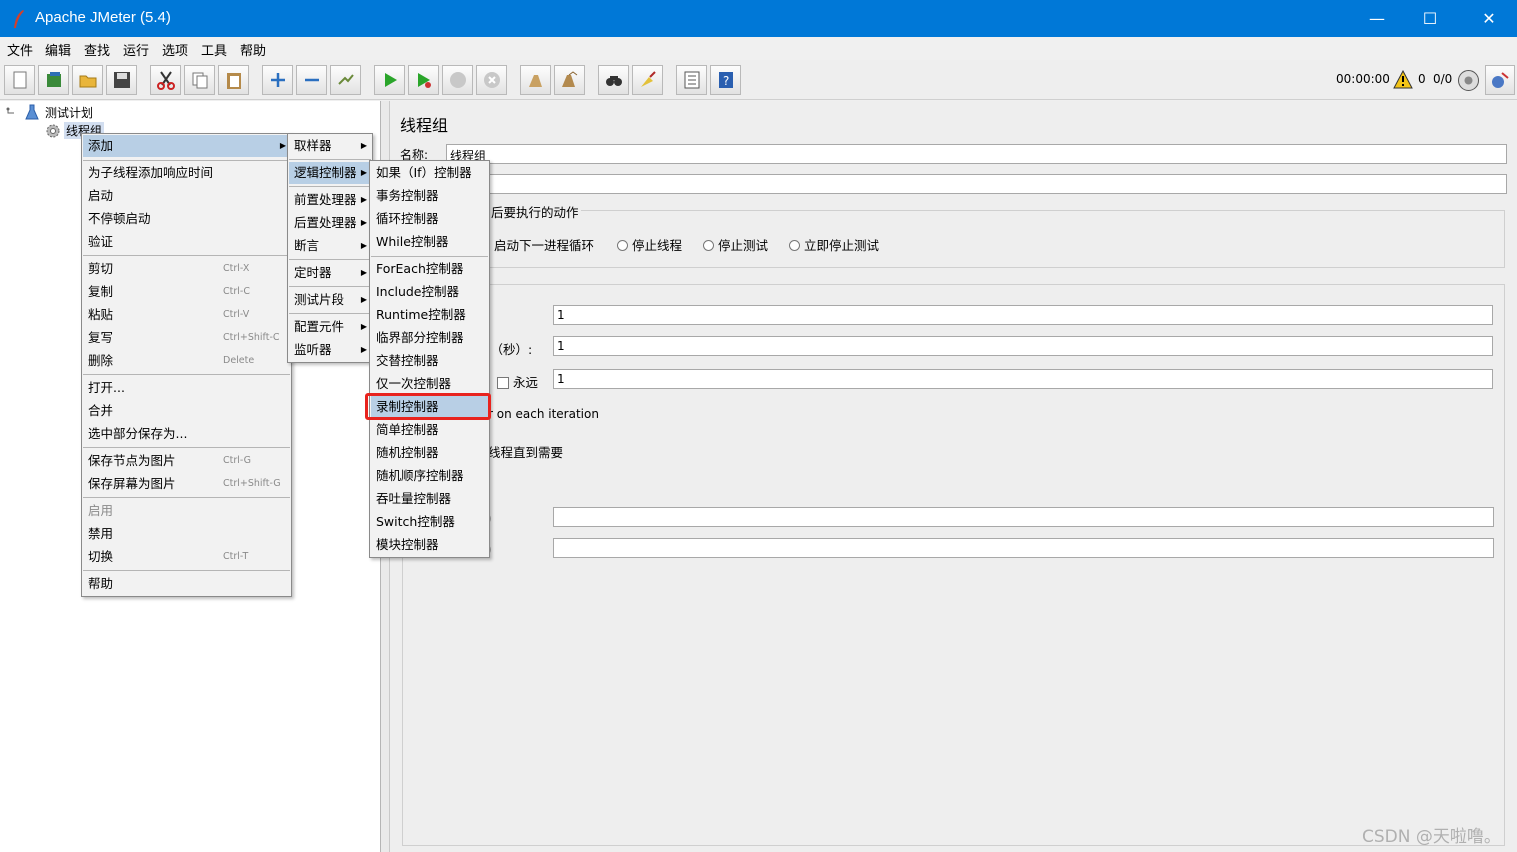 Image resolution: width=1517 pixels, height=852 pixels. What do you see at coordinates (330, 273) in the screenshot?
I see `submenu-item-timer: 定时器 ▶` at bounding box center [330, 273].